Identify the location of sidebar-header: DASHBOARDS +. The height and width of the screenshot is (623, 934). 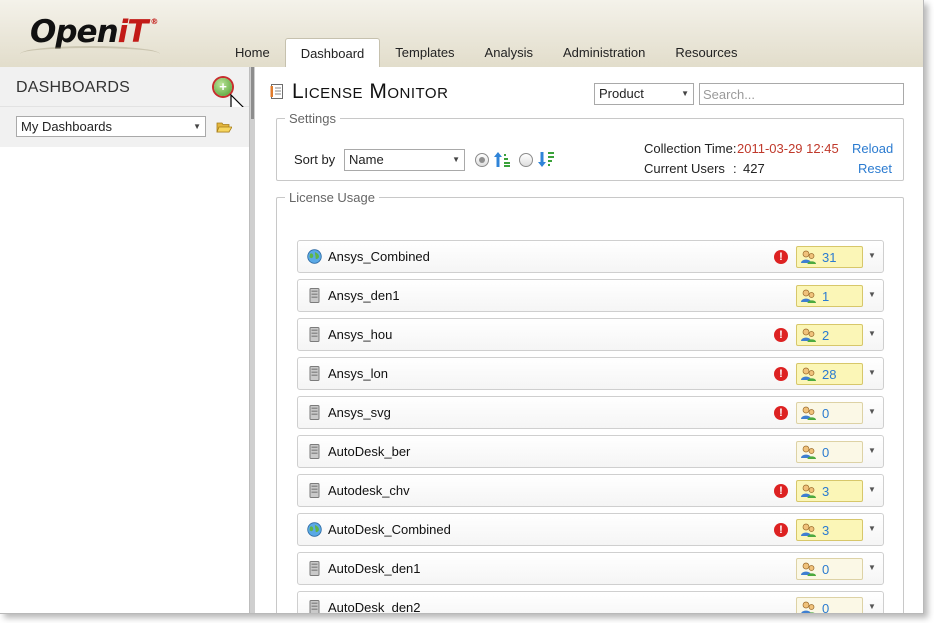
(124, 93).